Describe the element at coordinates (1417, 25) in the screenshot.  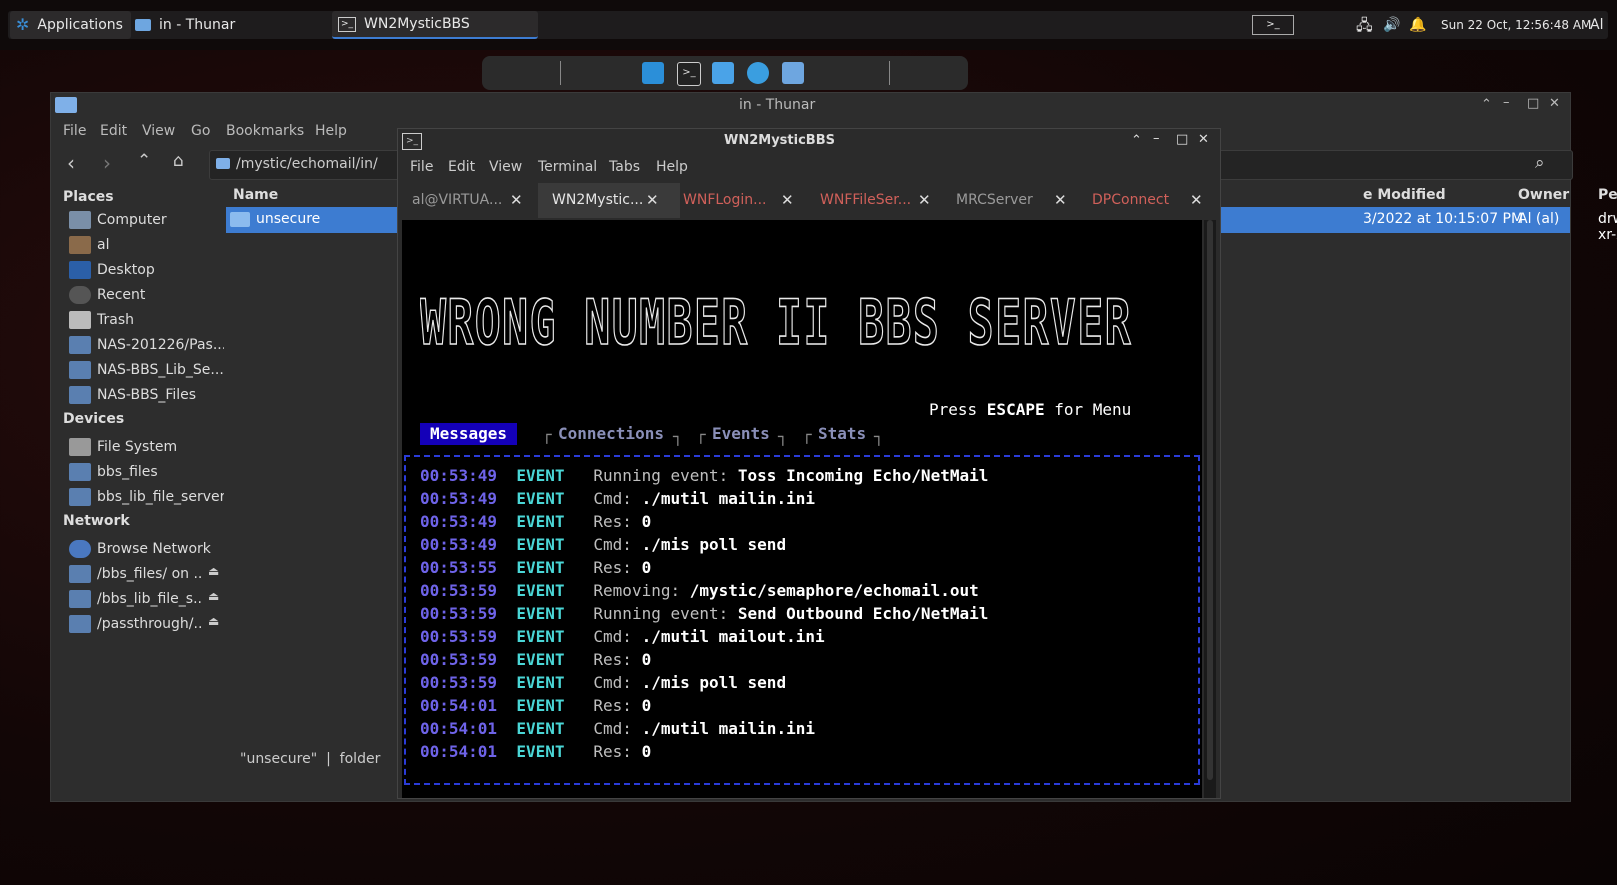
I see `notification-bell-icon: 🔔` at that location.